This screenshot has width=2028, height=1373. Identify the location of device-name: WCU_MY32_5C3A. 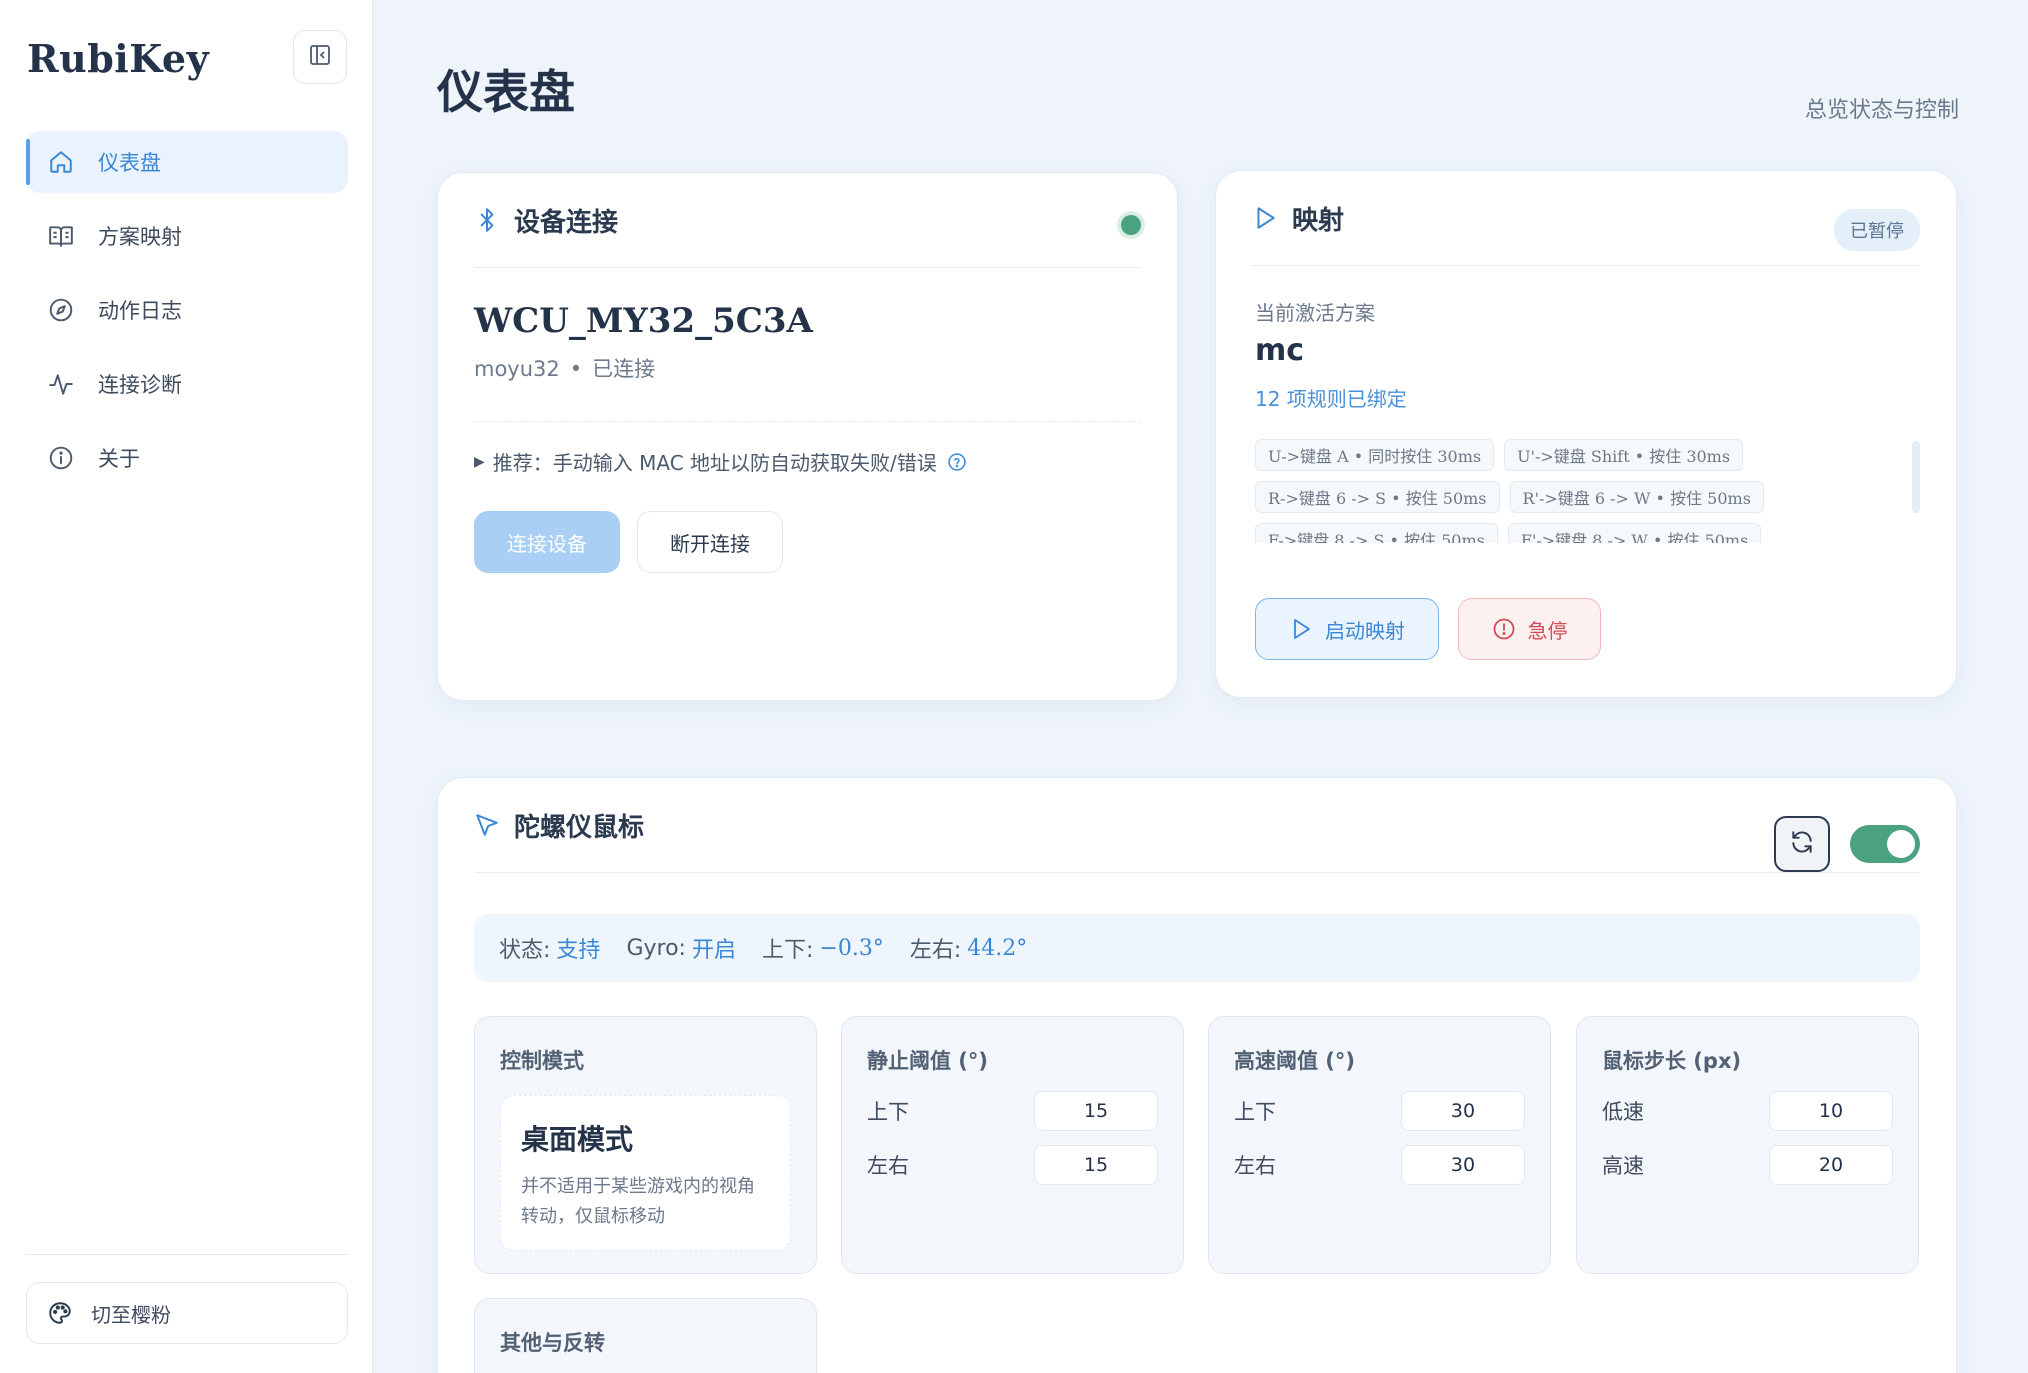
(643, 321).